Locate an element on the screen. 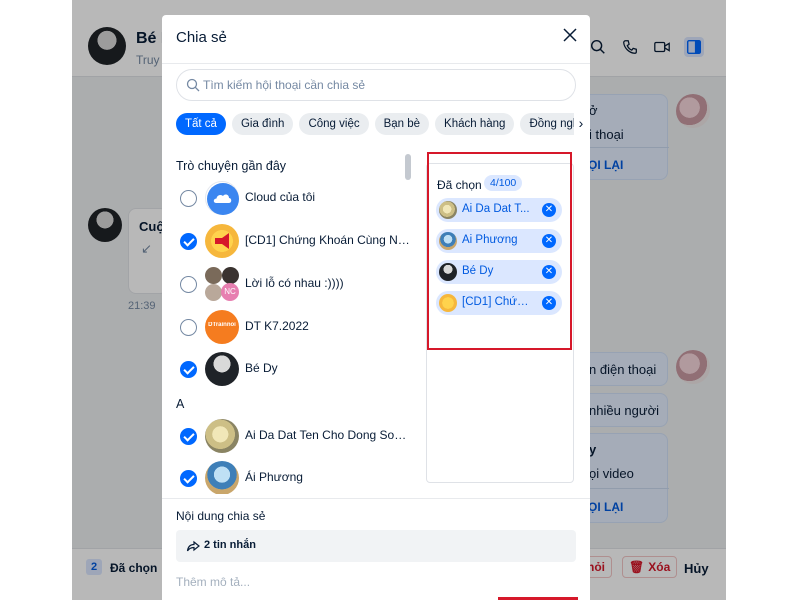  filter-tab-work: Công việc is located at coordinates (334, 124).